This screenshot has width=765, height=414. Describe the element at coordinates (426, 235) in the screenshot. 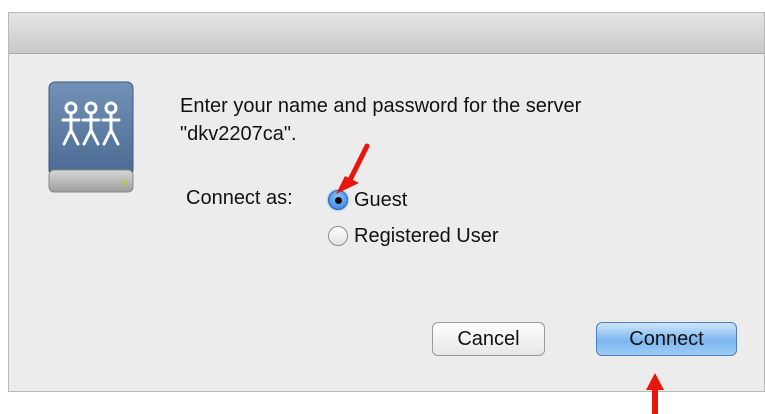

I see `radio-label-registered-user: Registered User` at that location.